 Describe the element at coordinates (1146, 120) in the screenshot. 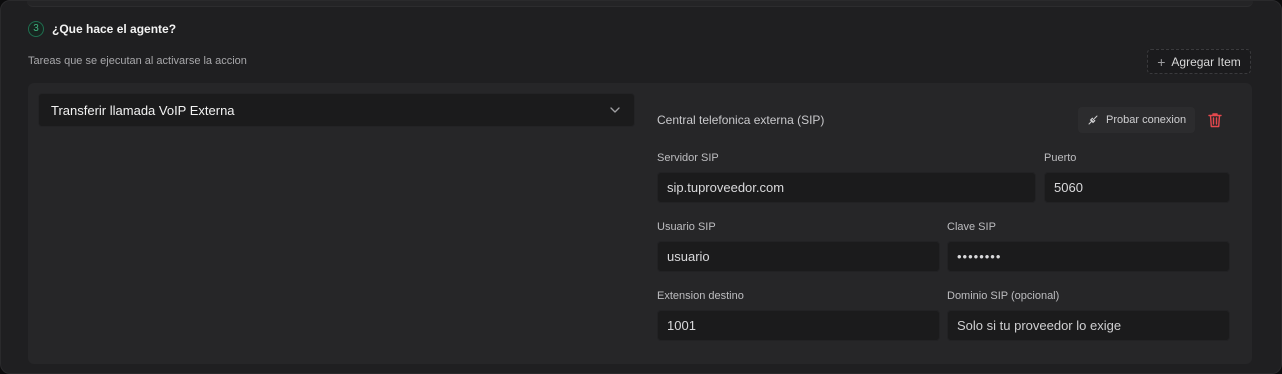

I see `probe-connection-label: Probar conexion` at that location.